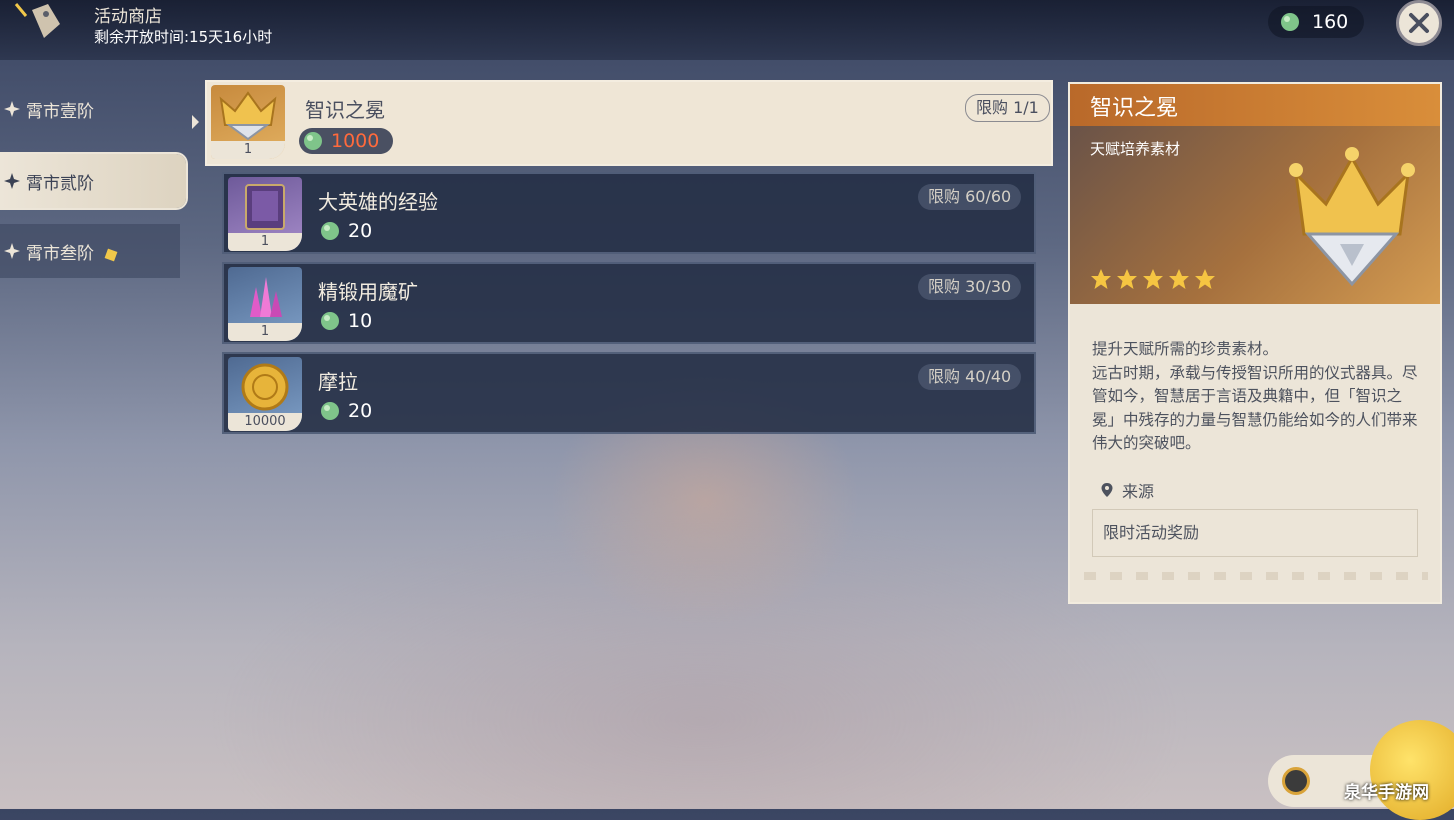 This screenshot has width=1454, height=820. What do you see at coordinates (629, 393) in the screenshot?
I see `shop-item-mora: 10000 摩拉 20 限购 40/40` at bounding box center [629, 393].